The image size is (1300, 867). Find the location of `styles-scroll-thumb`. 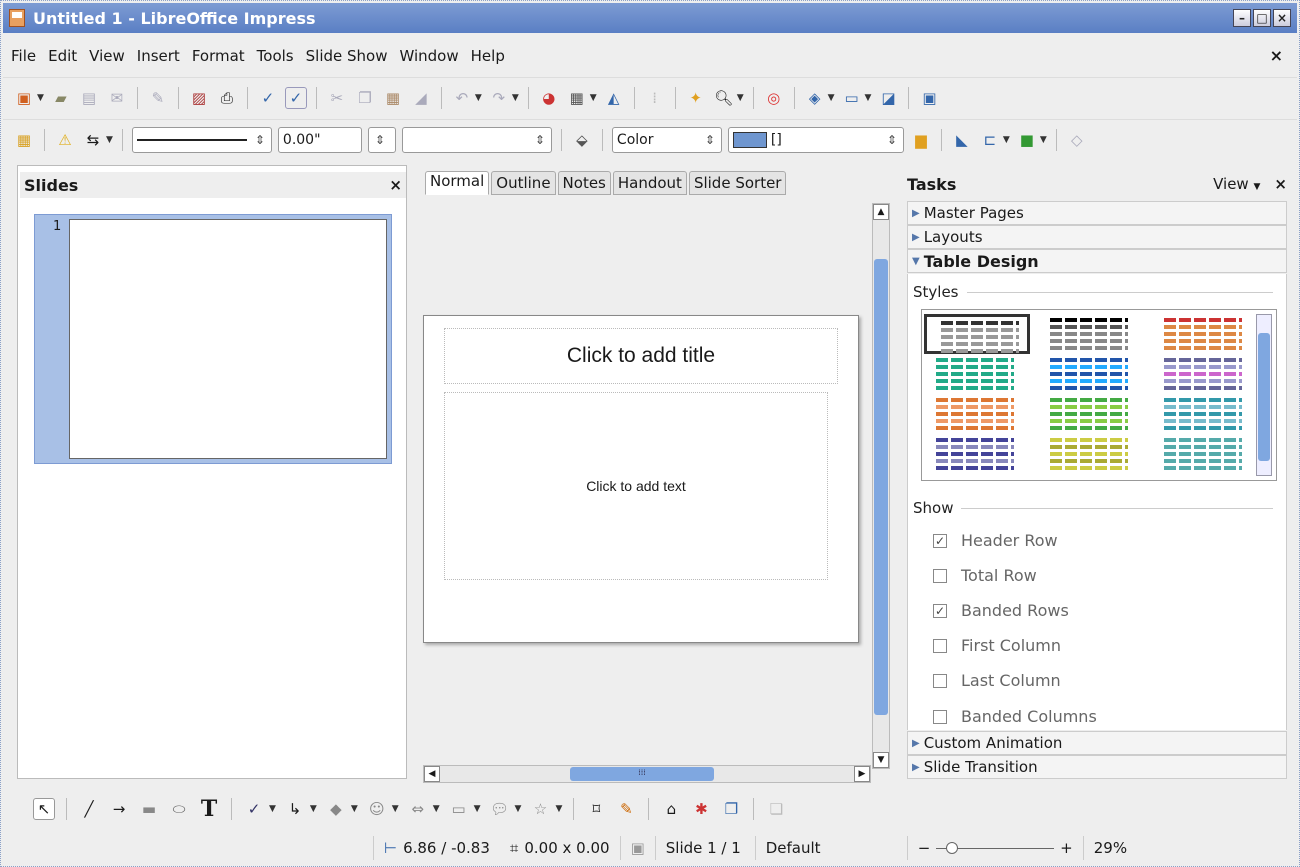

styles-scroll-thumb is located at coordinates (1264, 397).